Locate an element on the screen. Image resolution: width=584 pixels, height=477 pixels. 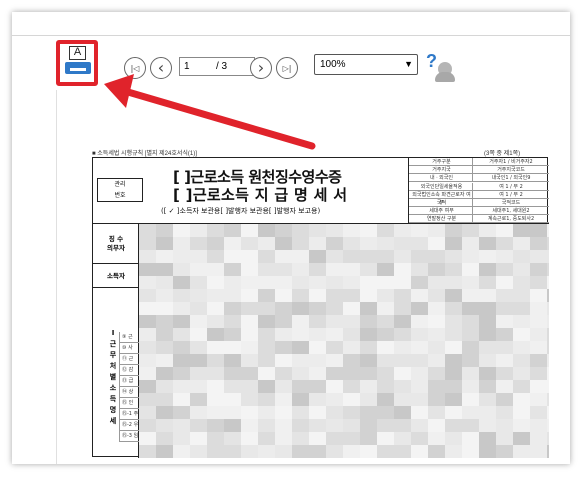
first-page-icon: |◁ is located at coordinates (135, 68).